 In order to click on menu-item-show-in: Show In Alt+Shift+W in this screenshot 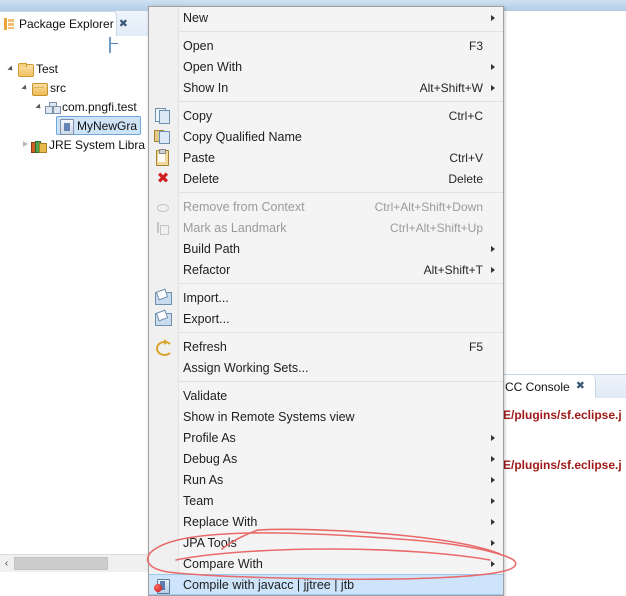, I will do `click(326, 87)`.